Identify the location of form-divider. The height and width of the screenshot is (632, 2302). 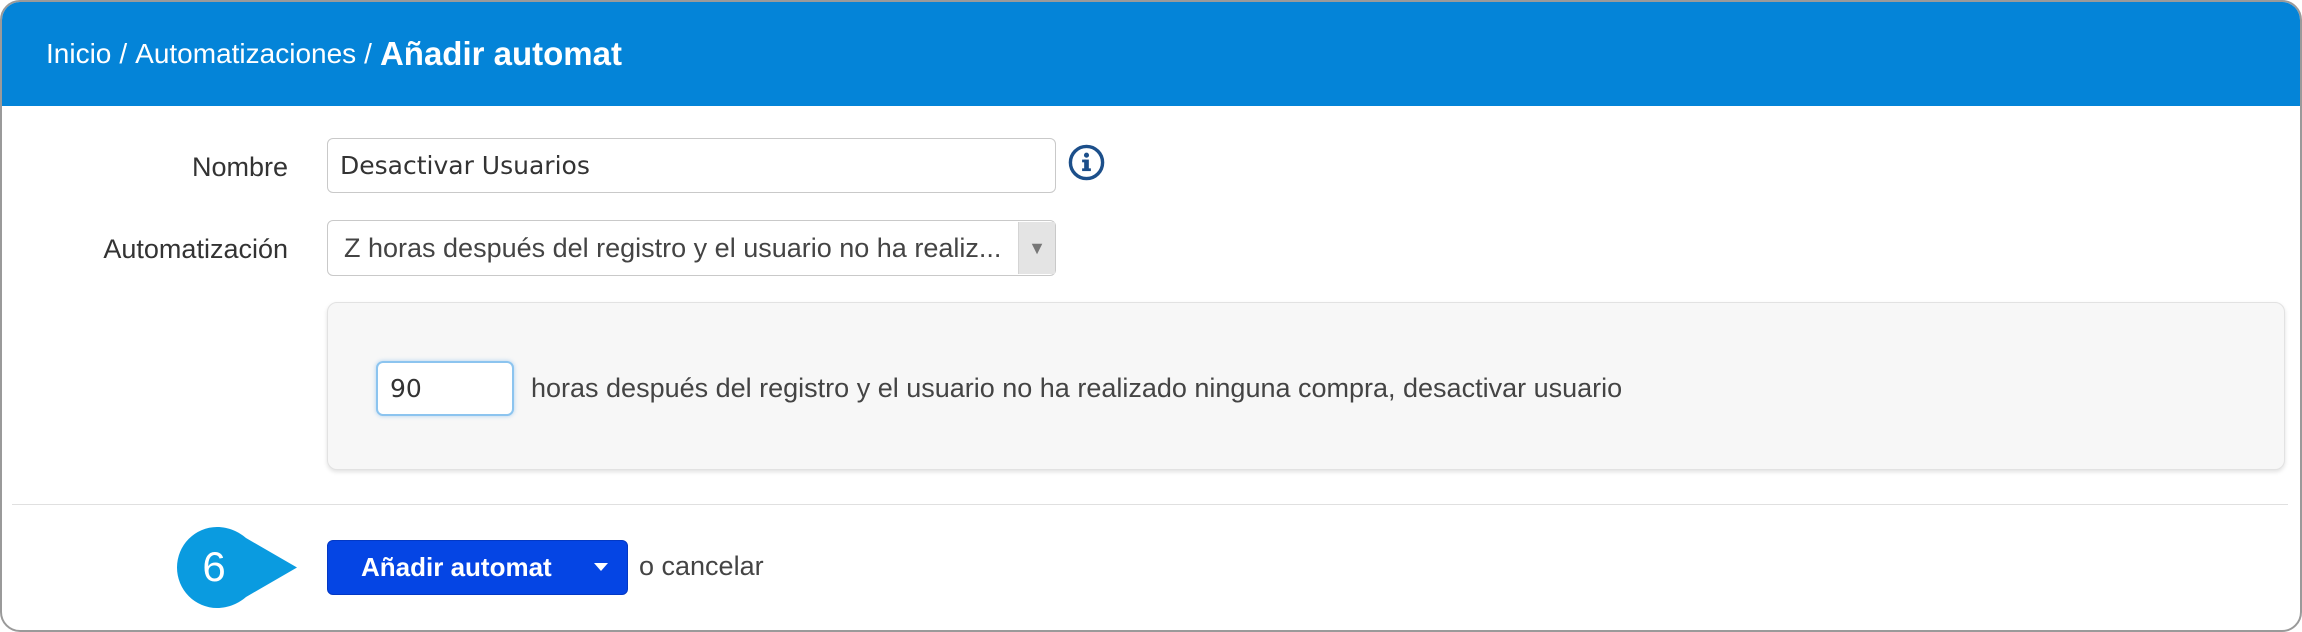
(1150, 504).